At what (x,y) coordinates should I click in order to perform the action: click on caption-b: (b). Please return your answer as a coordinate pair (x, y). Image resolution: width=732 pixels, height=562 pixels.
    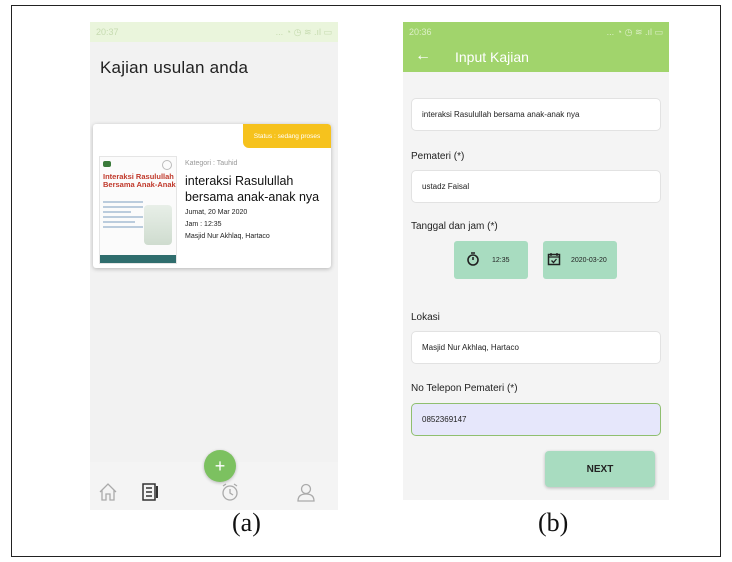
    Looking at the image, I should click on (553, 522).